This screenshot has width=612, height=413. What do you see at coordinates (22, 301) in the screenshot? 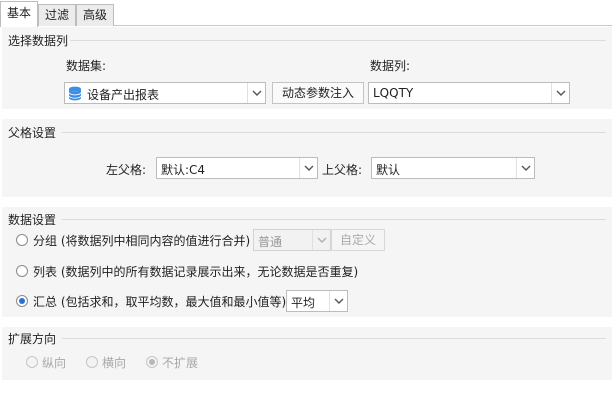
I see `summary-radio` at bounding box center [22, 301].